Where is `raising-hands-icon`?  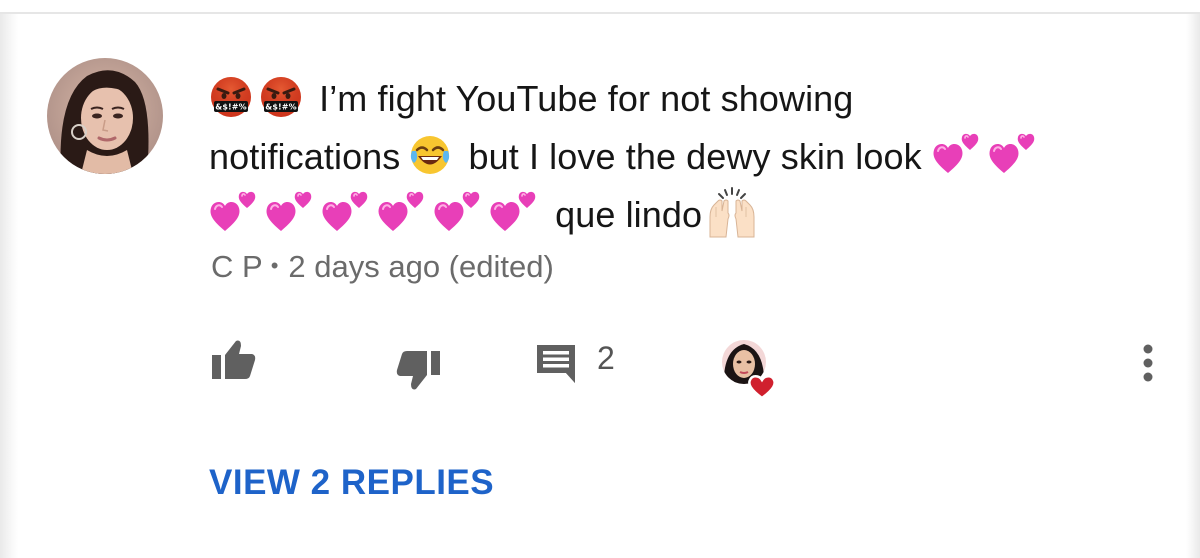
raising-hands-icon is located at coordinates (732, 213).